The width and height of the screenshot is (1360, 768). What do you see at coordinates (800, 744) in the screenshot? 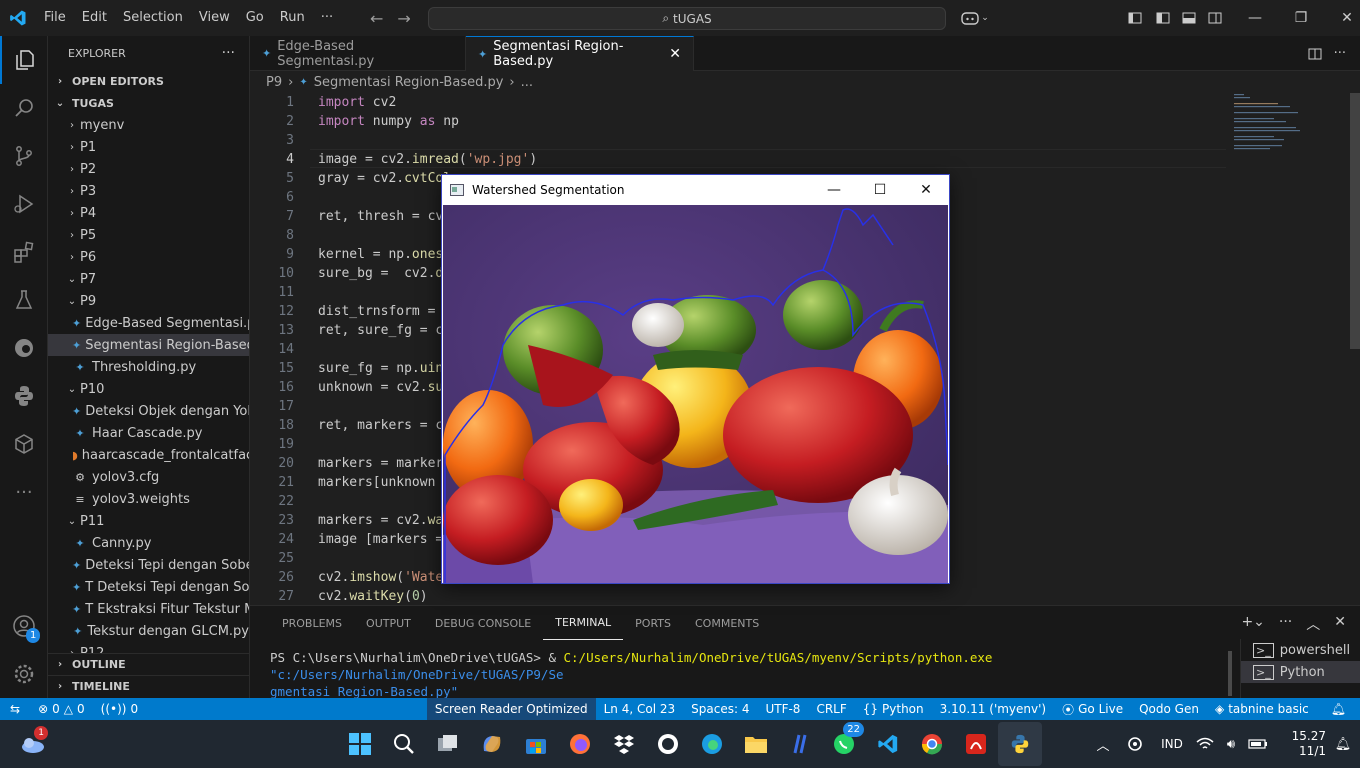
I see `terminal-slash-icon` at bounding box center [800, 744].